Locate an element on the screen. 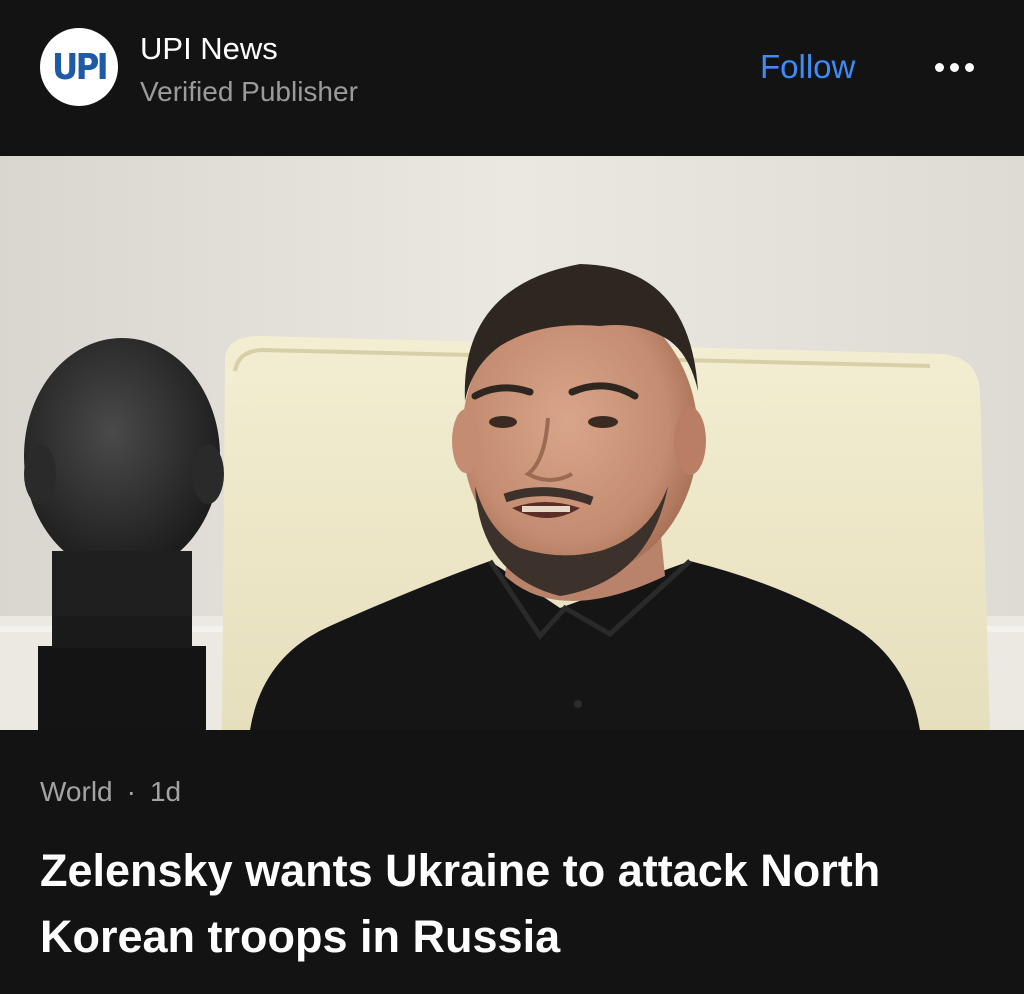 This screenshot has height=994, width=1024. publisher-logo: UPI is located at coordinates (79, 67).